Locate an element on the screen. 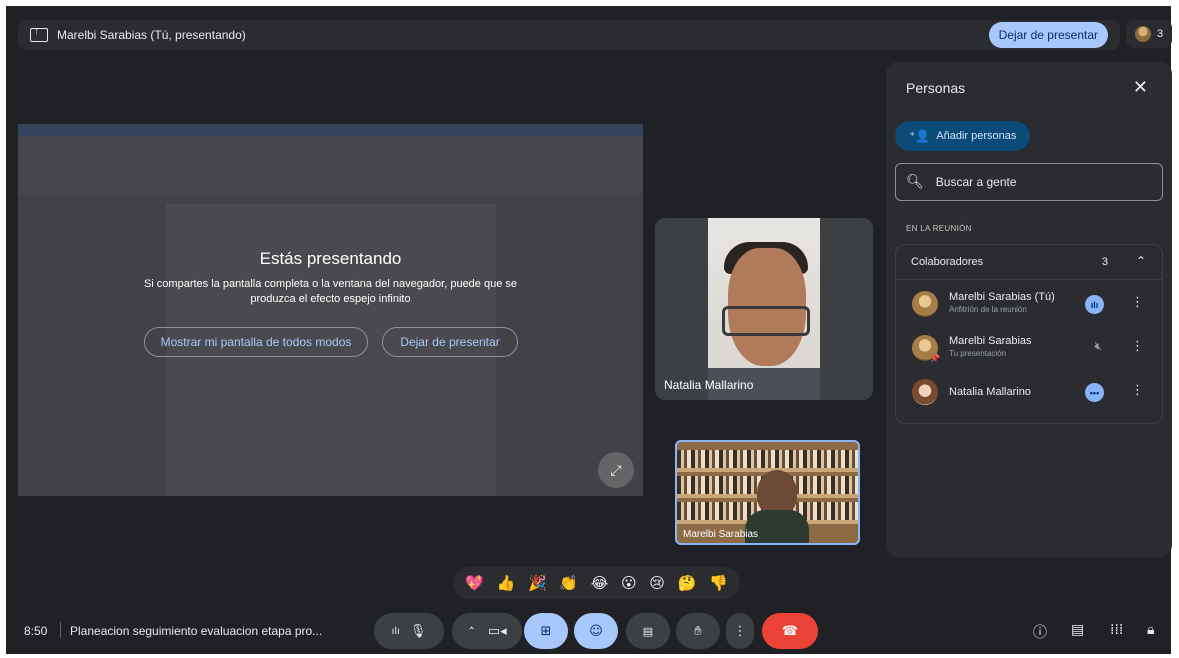  clap-icon: 👏 is located at coordinates (568, 583).